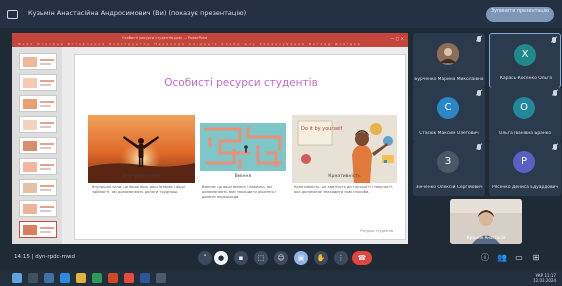  I want to click on search-icon, so click(33, 278).